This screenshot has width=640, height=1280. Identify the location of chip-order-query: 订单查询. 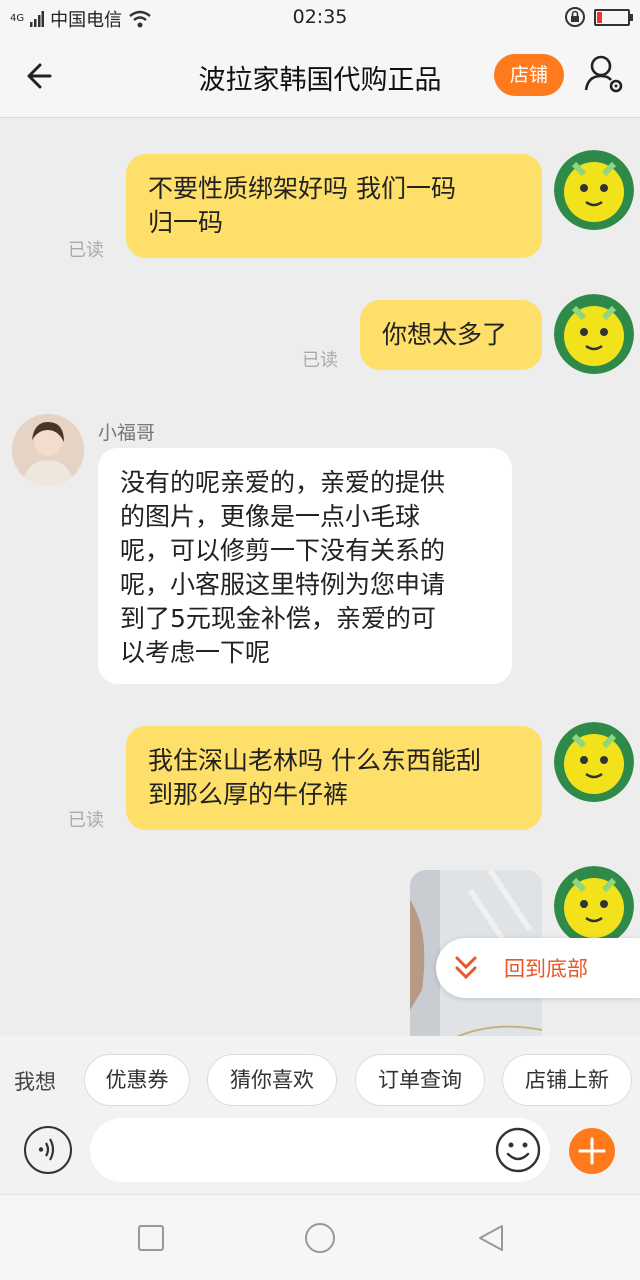
(420, 1080).